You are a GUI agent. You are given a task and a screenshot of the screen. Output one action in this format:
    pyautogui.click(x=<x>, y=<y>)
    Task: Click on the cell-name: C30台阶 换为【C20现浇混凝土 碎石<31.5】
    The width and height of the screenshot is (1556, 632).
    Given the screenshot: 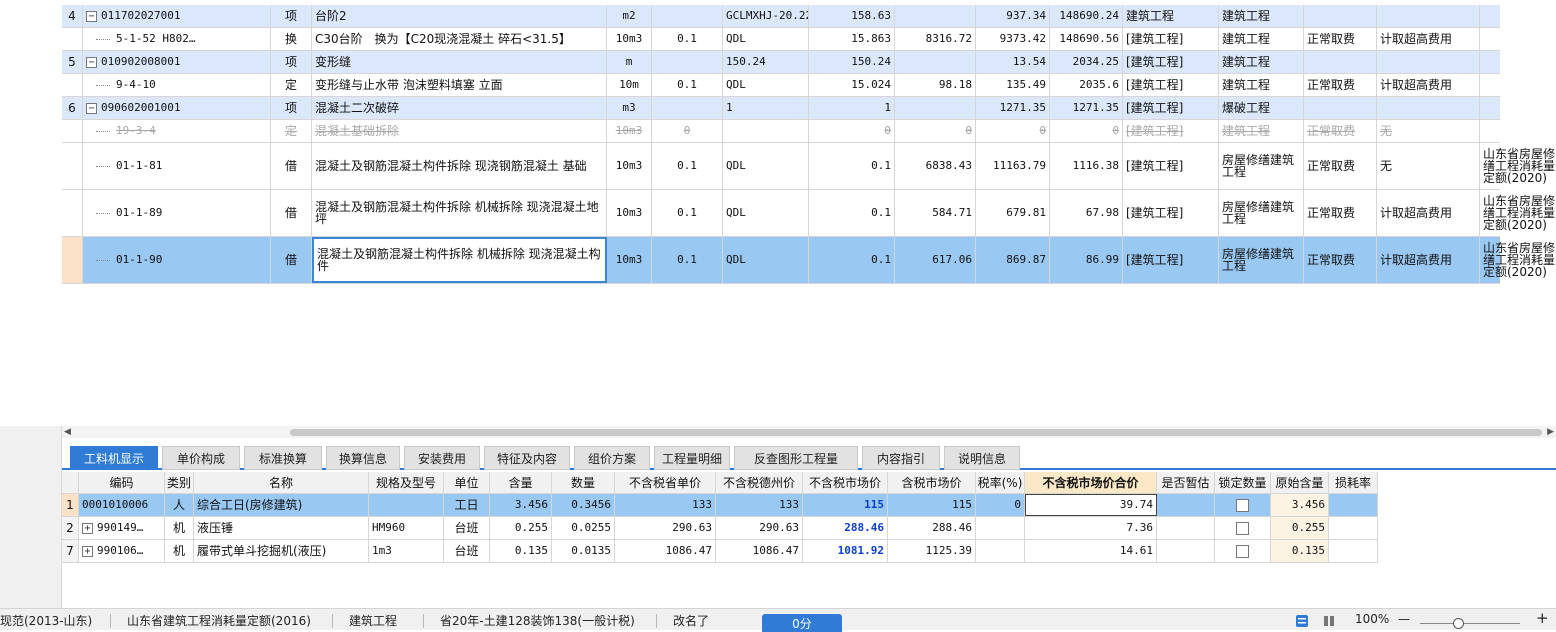 What is the action you would take?
    pyautogui.click(x=459, y=39)
    